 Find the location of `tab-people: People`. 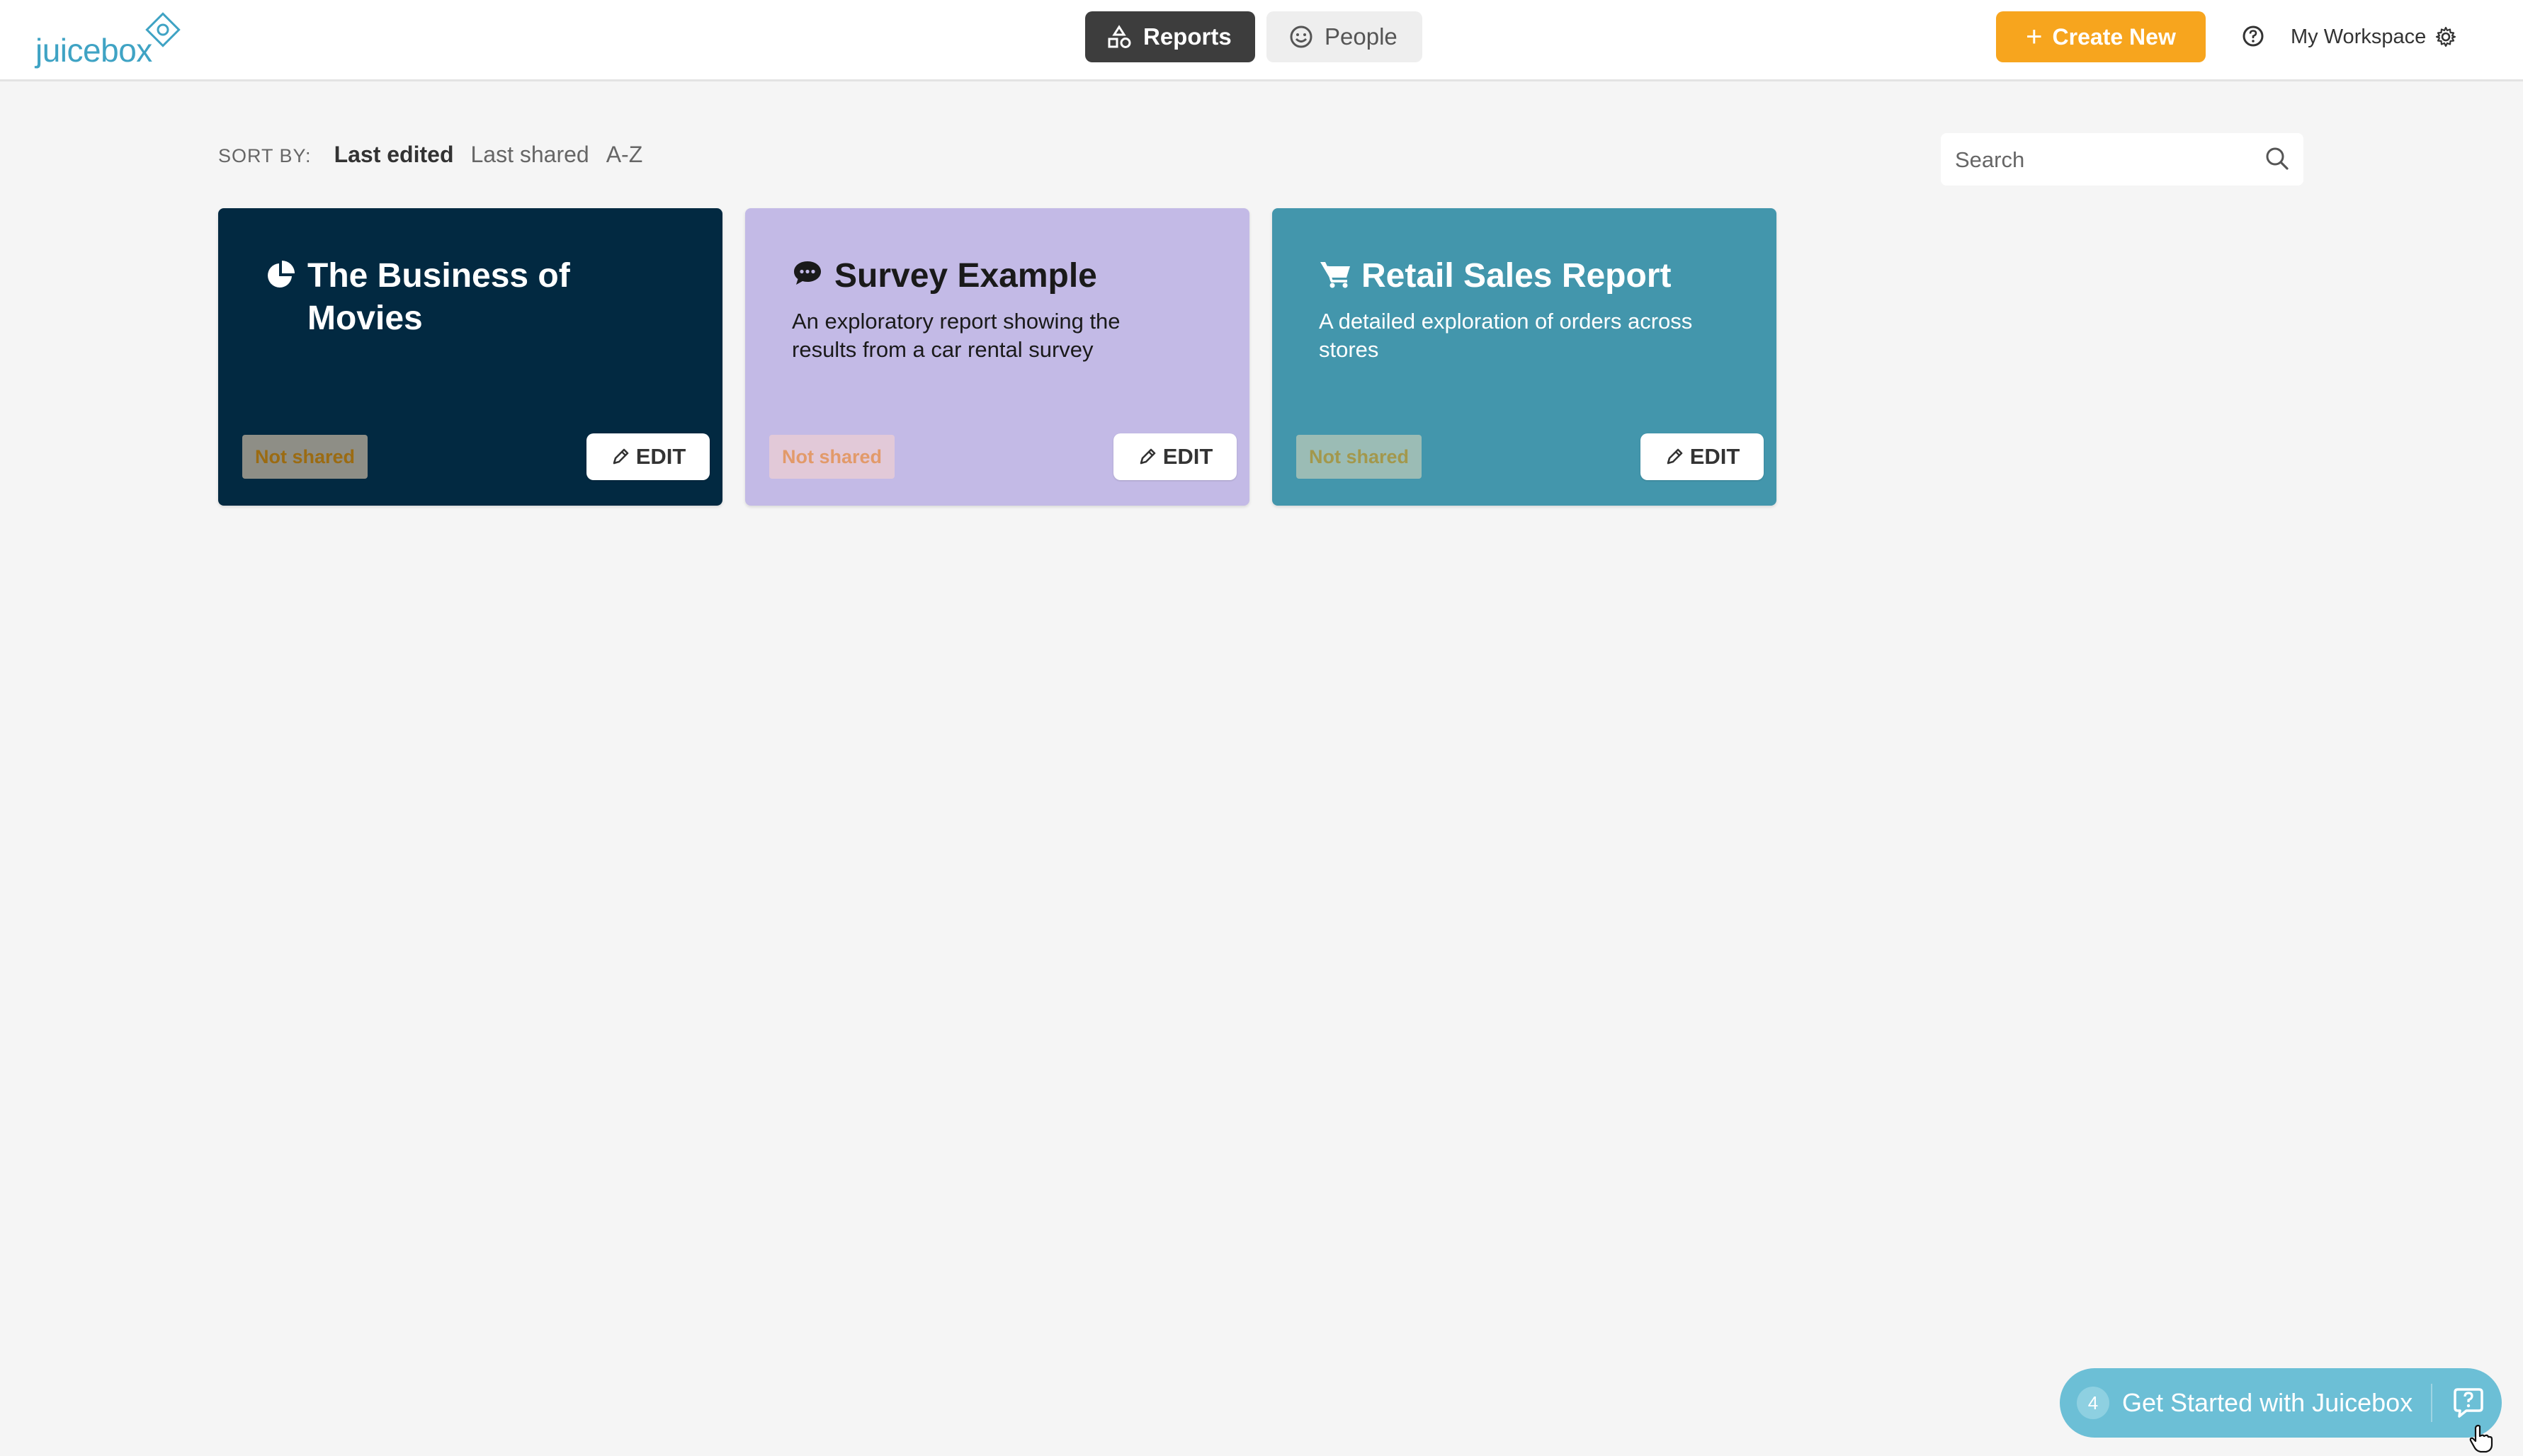

tab-people: People is located at coordinates (1344, 37).